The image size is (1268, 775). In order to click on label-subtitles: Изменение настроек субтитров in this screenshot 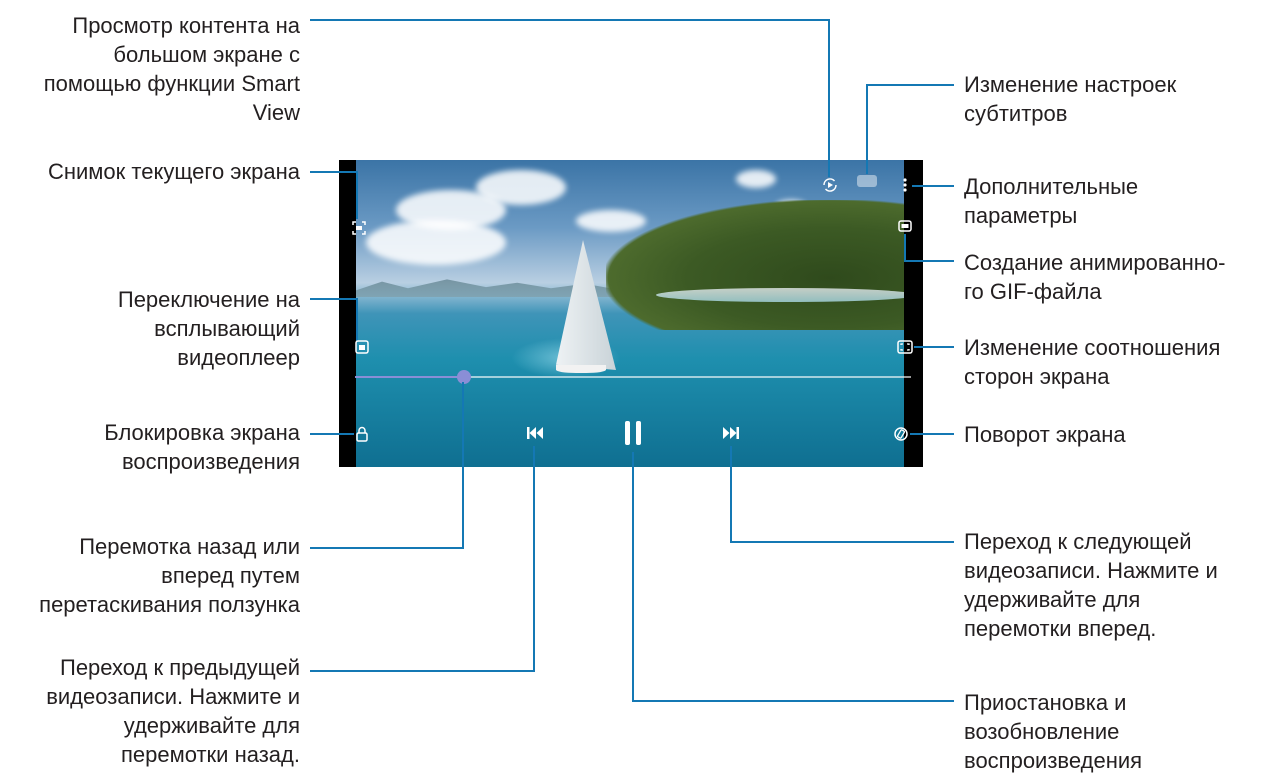, I will do `click(1070, 99)`.